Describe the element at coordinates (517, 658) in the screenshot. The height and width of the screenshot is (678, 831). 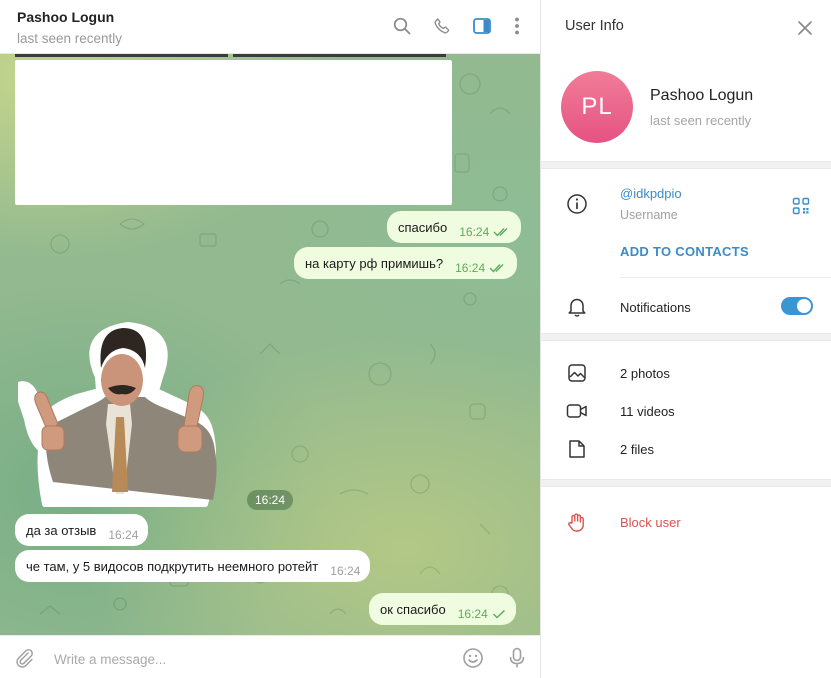
I see `microphone-icon` at that location.